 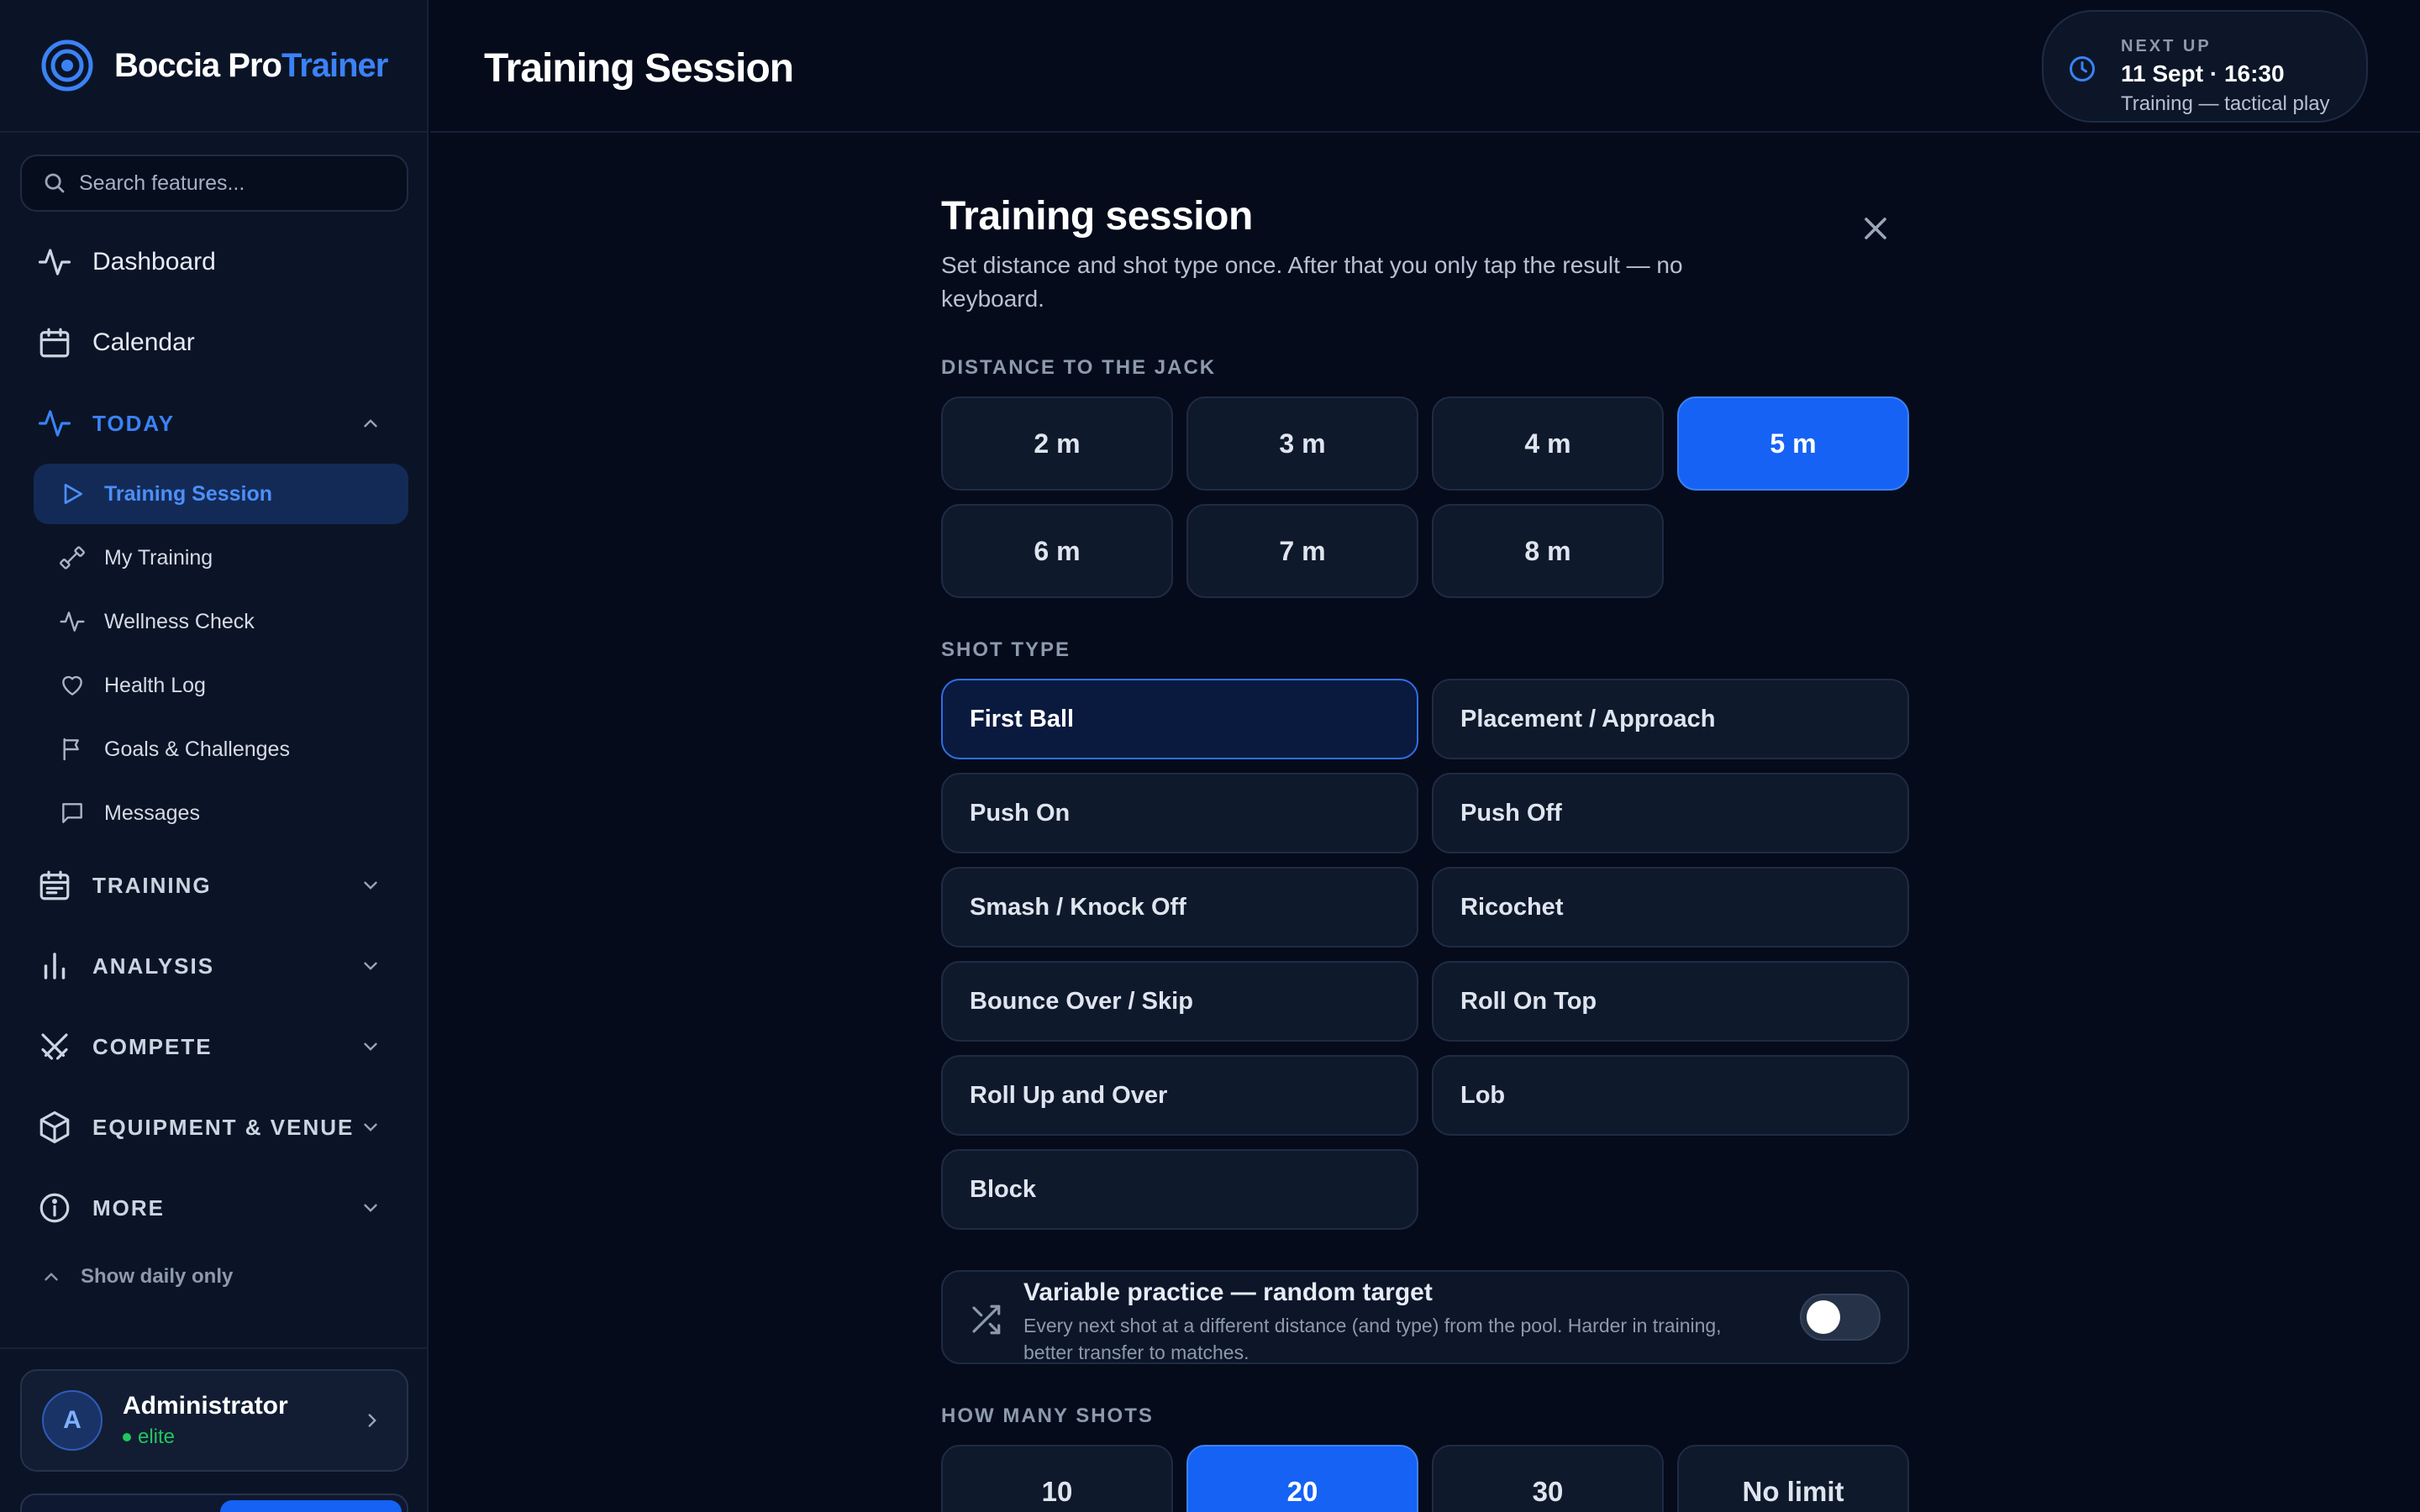 I want to click on shot-option-first-ball: First Ball, so click(x=1179, y=719).